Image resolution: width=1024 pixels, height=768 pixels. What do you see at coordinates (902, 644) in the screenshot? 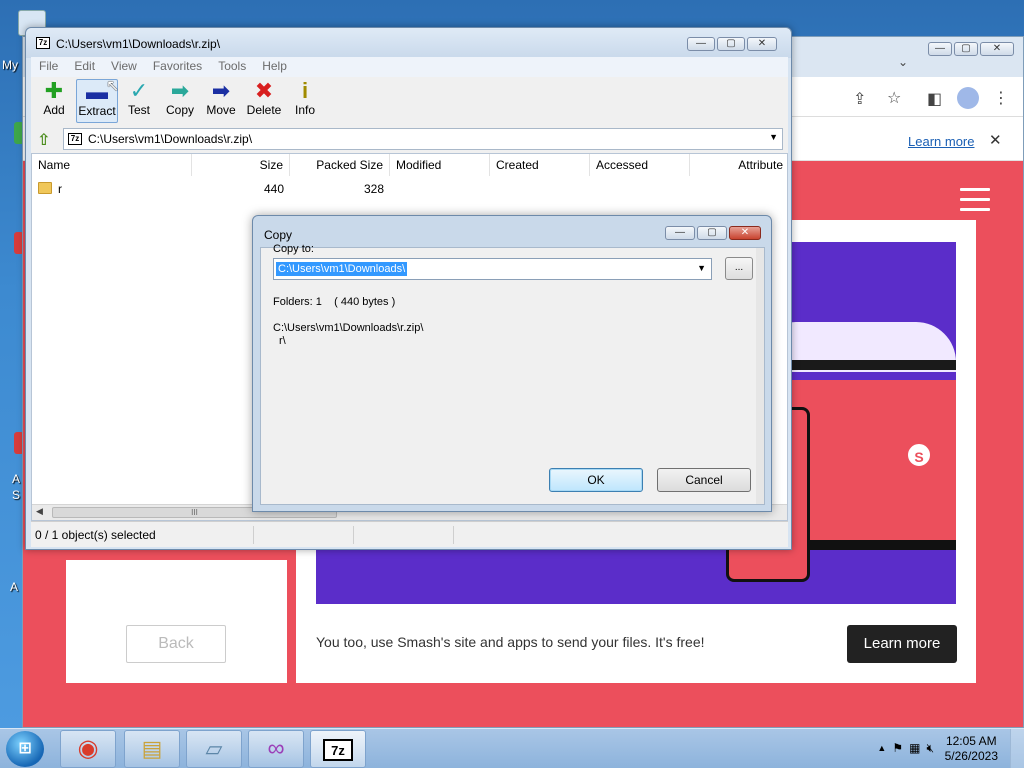
I see `learn-more-button: Learn more` at bounding box center [902, 644].